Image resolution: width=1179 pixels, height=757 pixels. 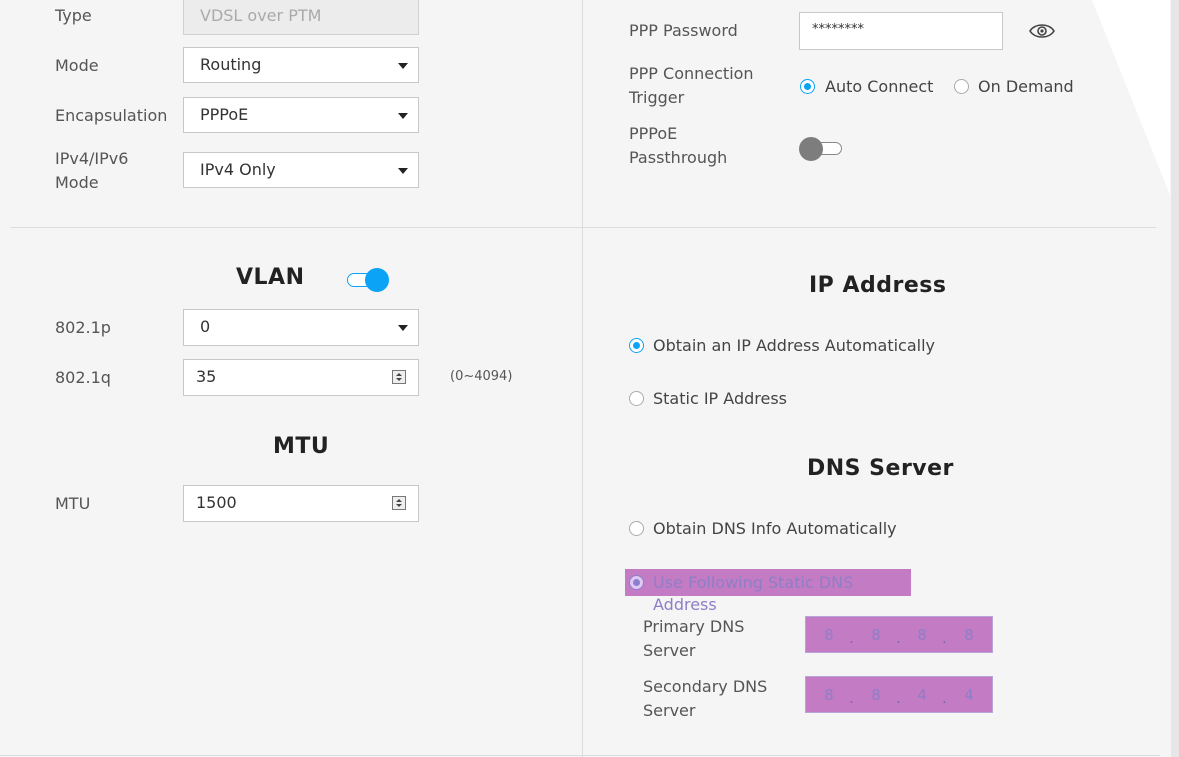 What do you see at coordinates (838, 29) in the screenshot?
I see `ppp-password-value: ********` at bounding box center [838, 29].